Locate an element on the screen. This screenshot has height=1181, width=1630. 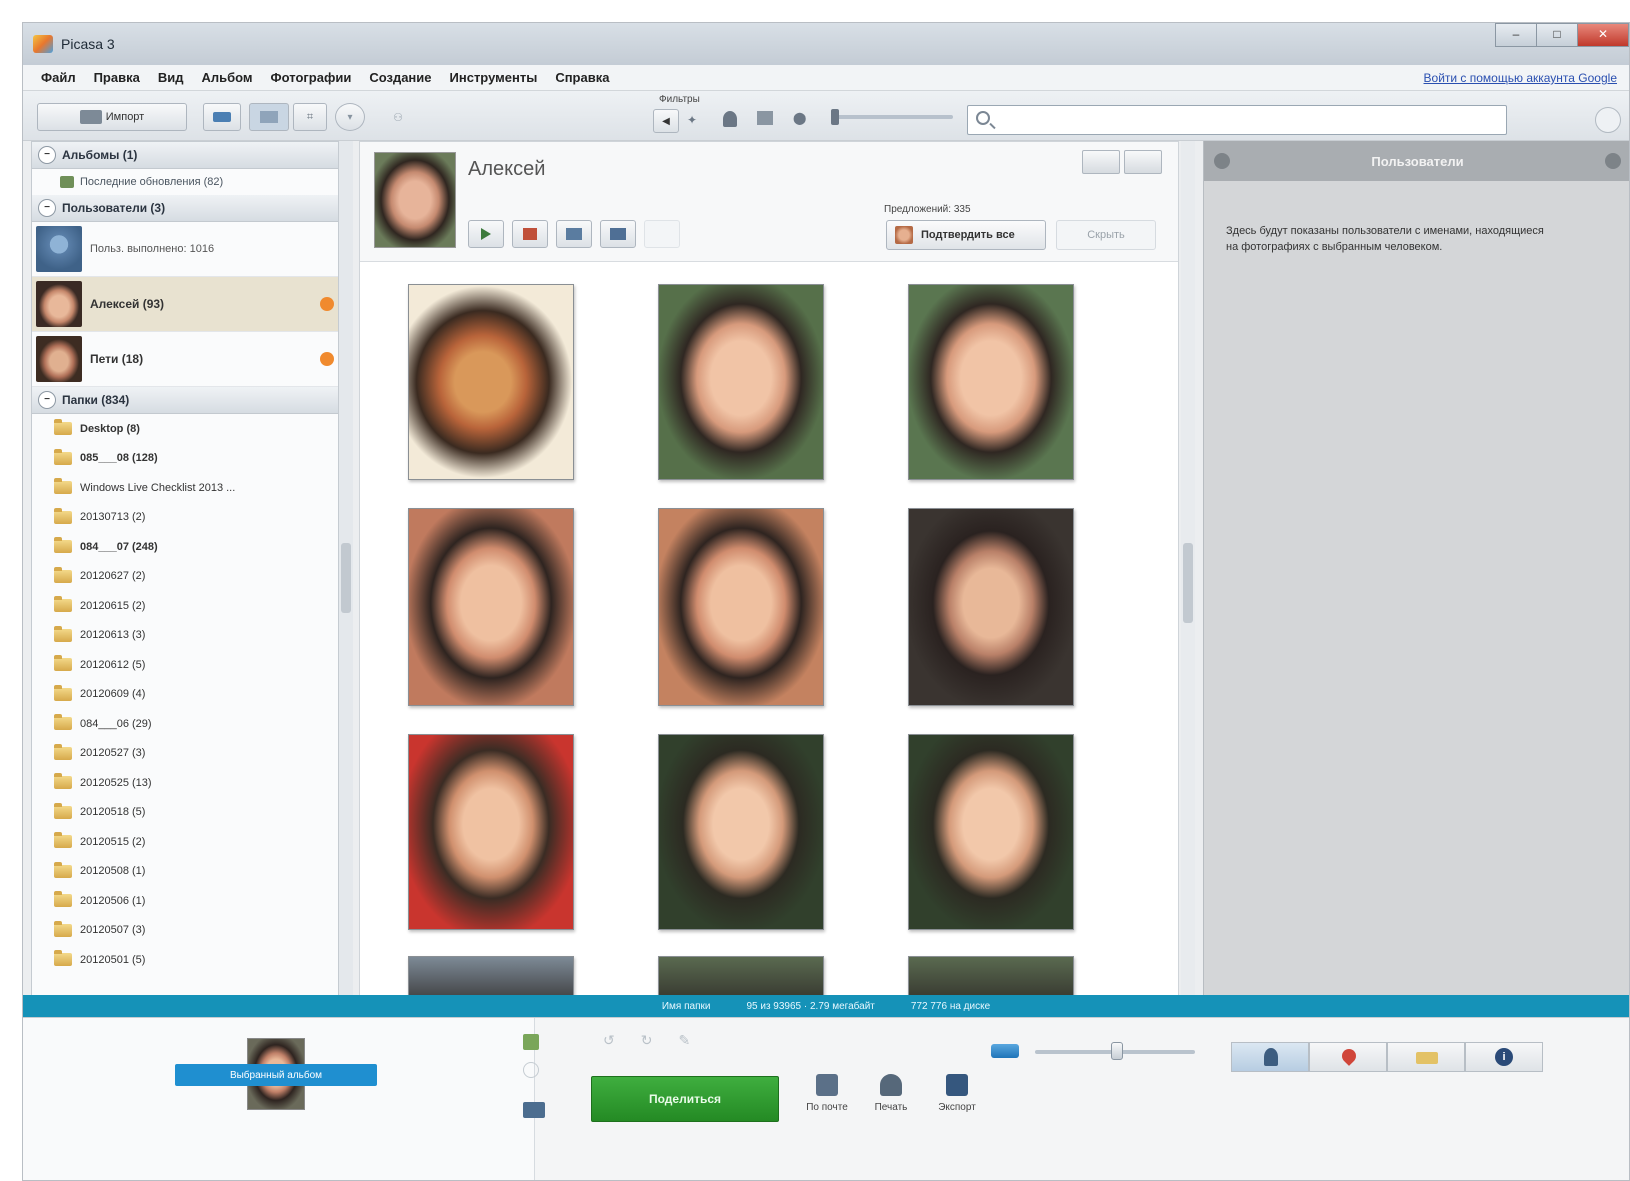
folder-item: 085___08 (128) is located at coordinates (185, 459).